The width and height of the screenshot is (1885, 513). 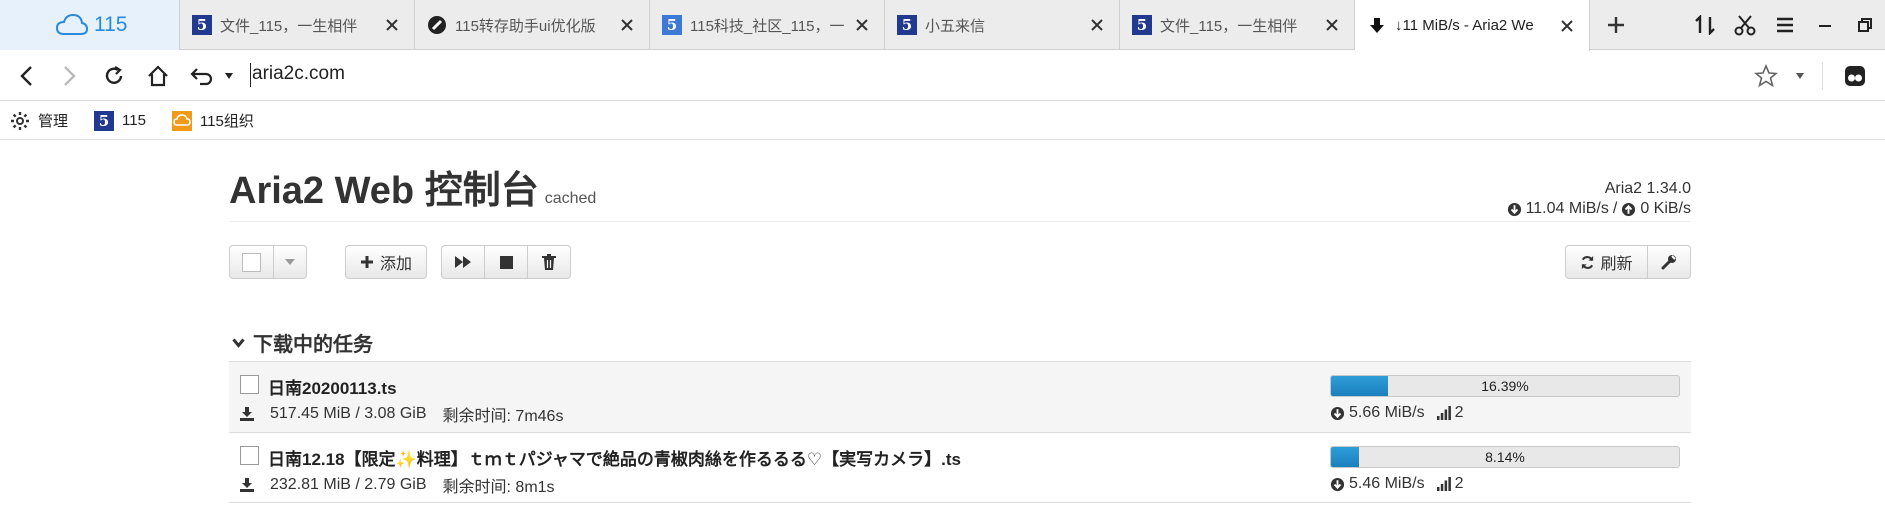 I want to click on tab-2: 115转存助手ui优化版, so click(x=532, y=25).